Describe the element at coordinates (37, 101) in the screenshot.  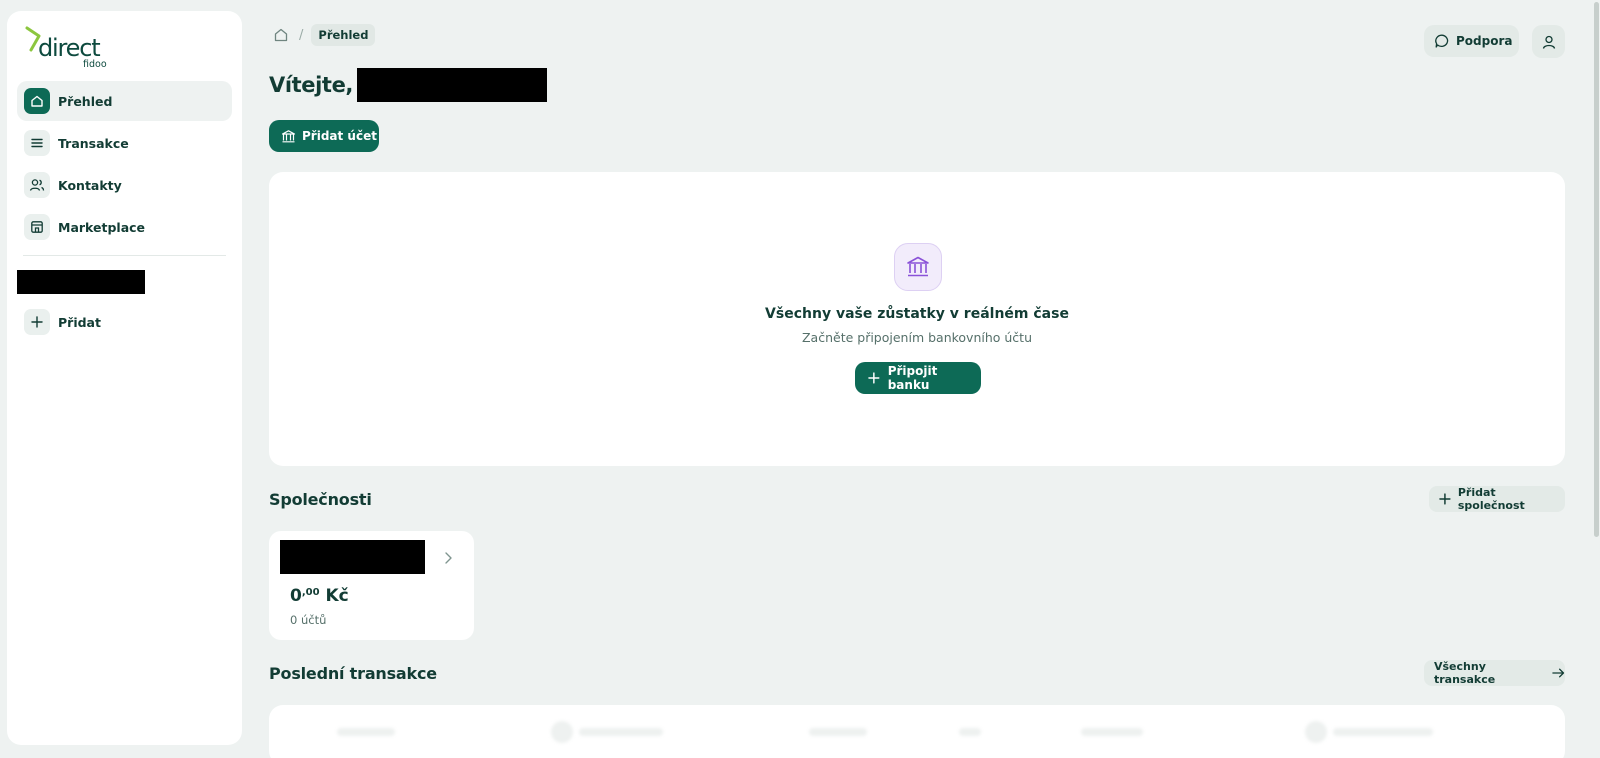
I see `home-icon` at that location.